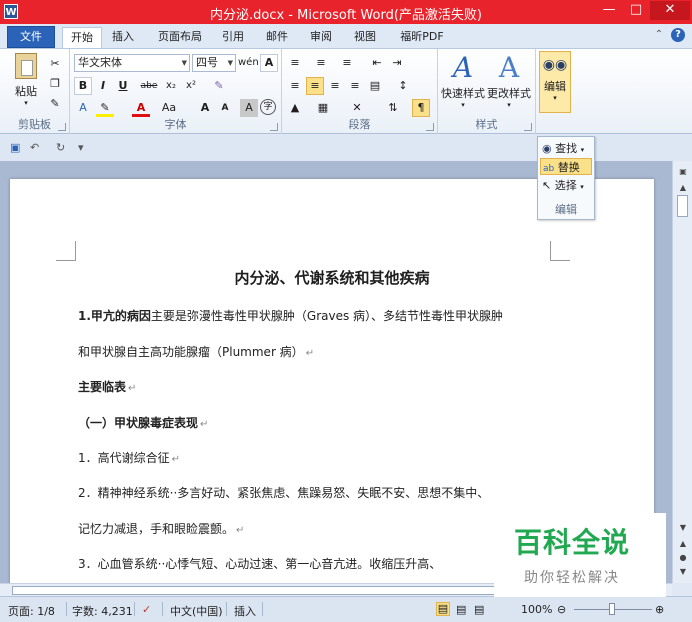 The image size is (692, 622). Describe the element at coordinates (214, 63) in the screenshot. I see `font-size-combo: 四号 ▼` at that location.